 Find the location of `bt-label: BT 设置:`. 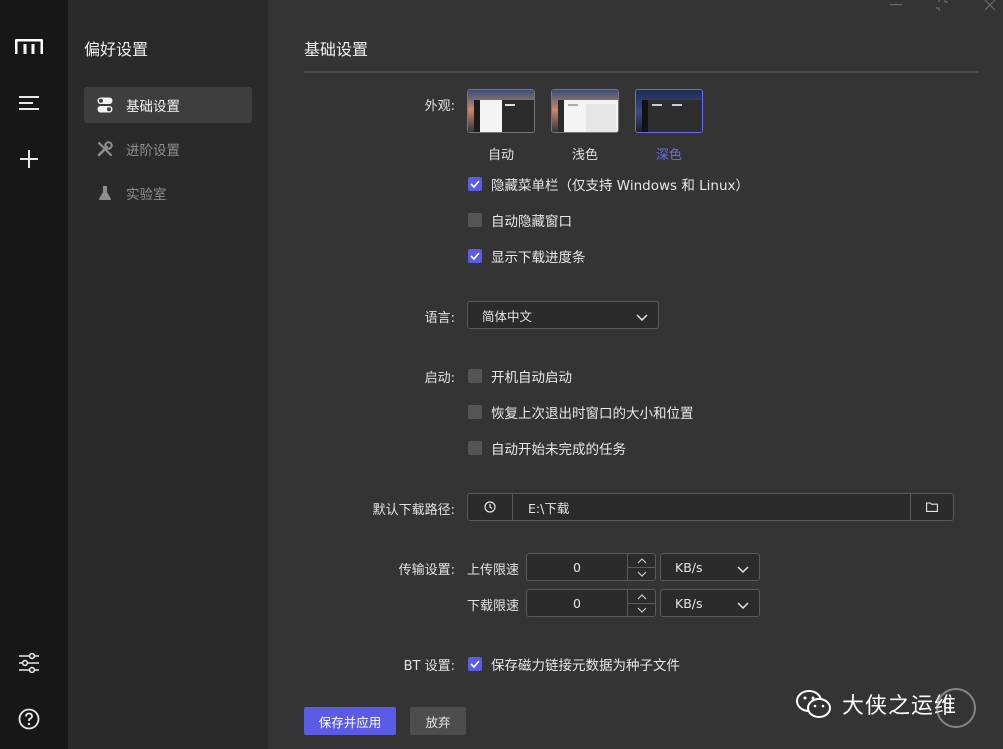

bt-label: BT 设置: is located at coordinates (429, 666).